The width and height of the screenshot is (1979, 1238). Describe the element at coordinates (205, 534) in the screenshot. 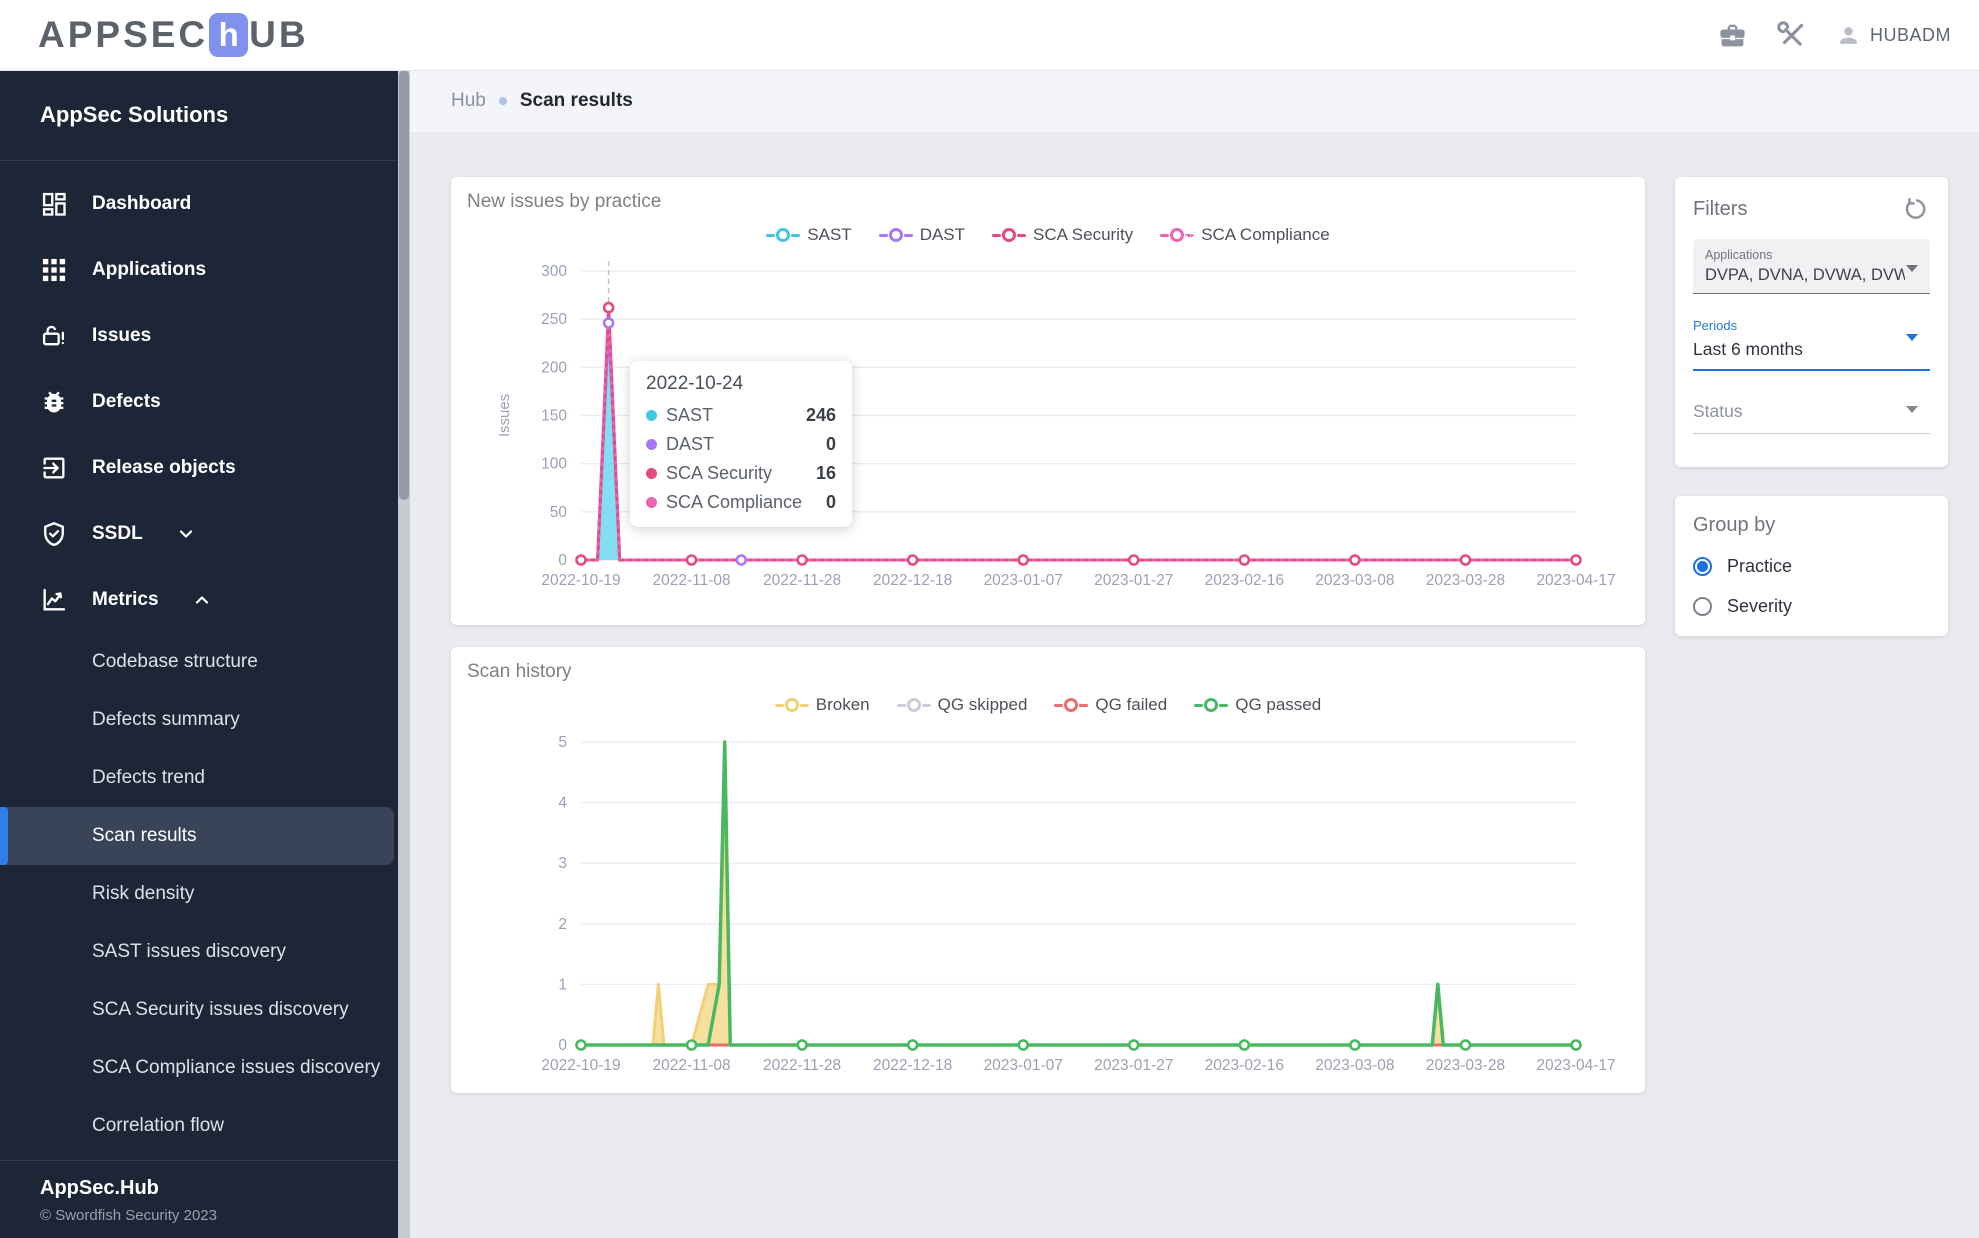

I see `sidebar-item-ssdl: SSDL` at that location.